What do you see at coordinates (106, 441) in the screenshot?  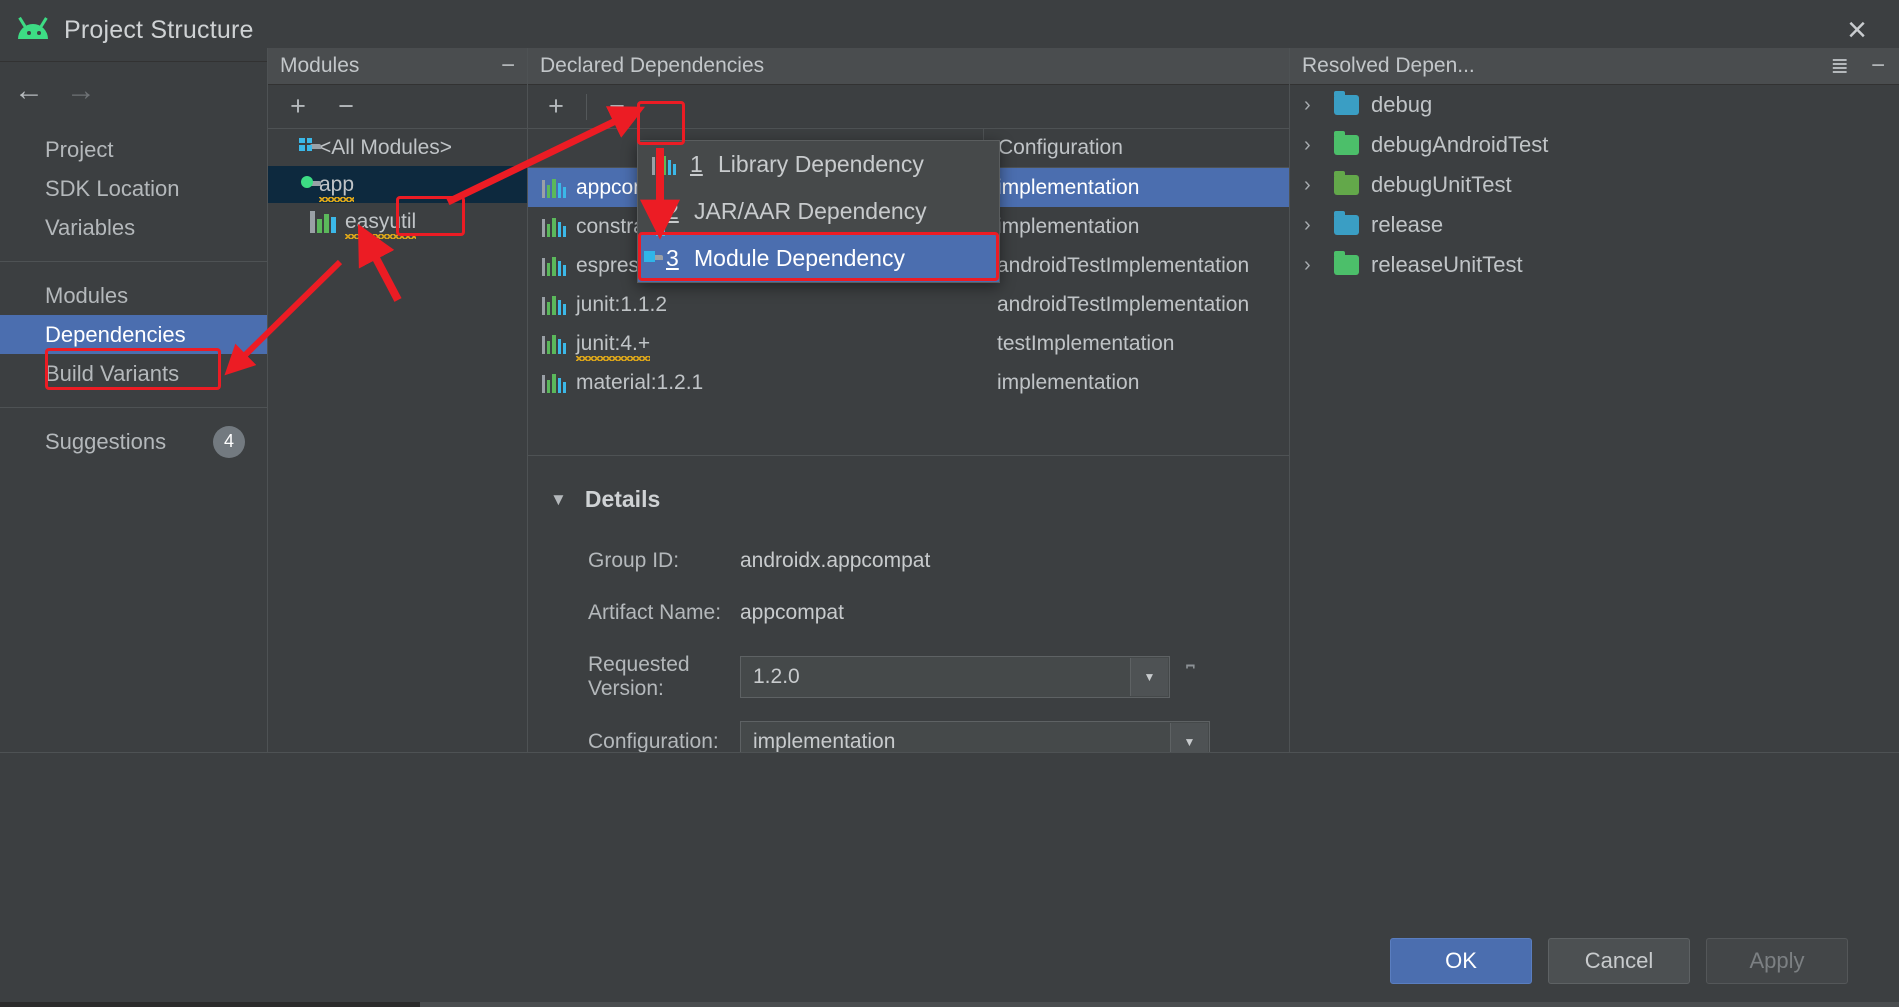 I see `sidebar-item-label: Suggestions` at bounding box center [106, 441].